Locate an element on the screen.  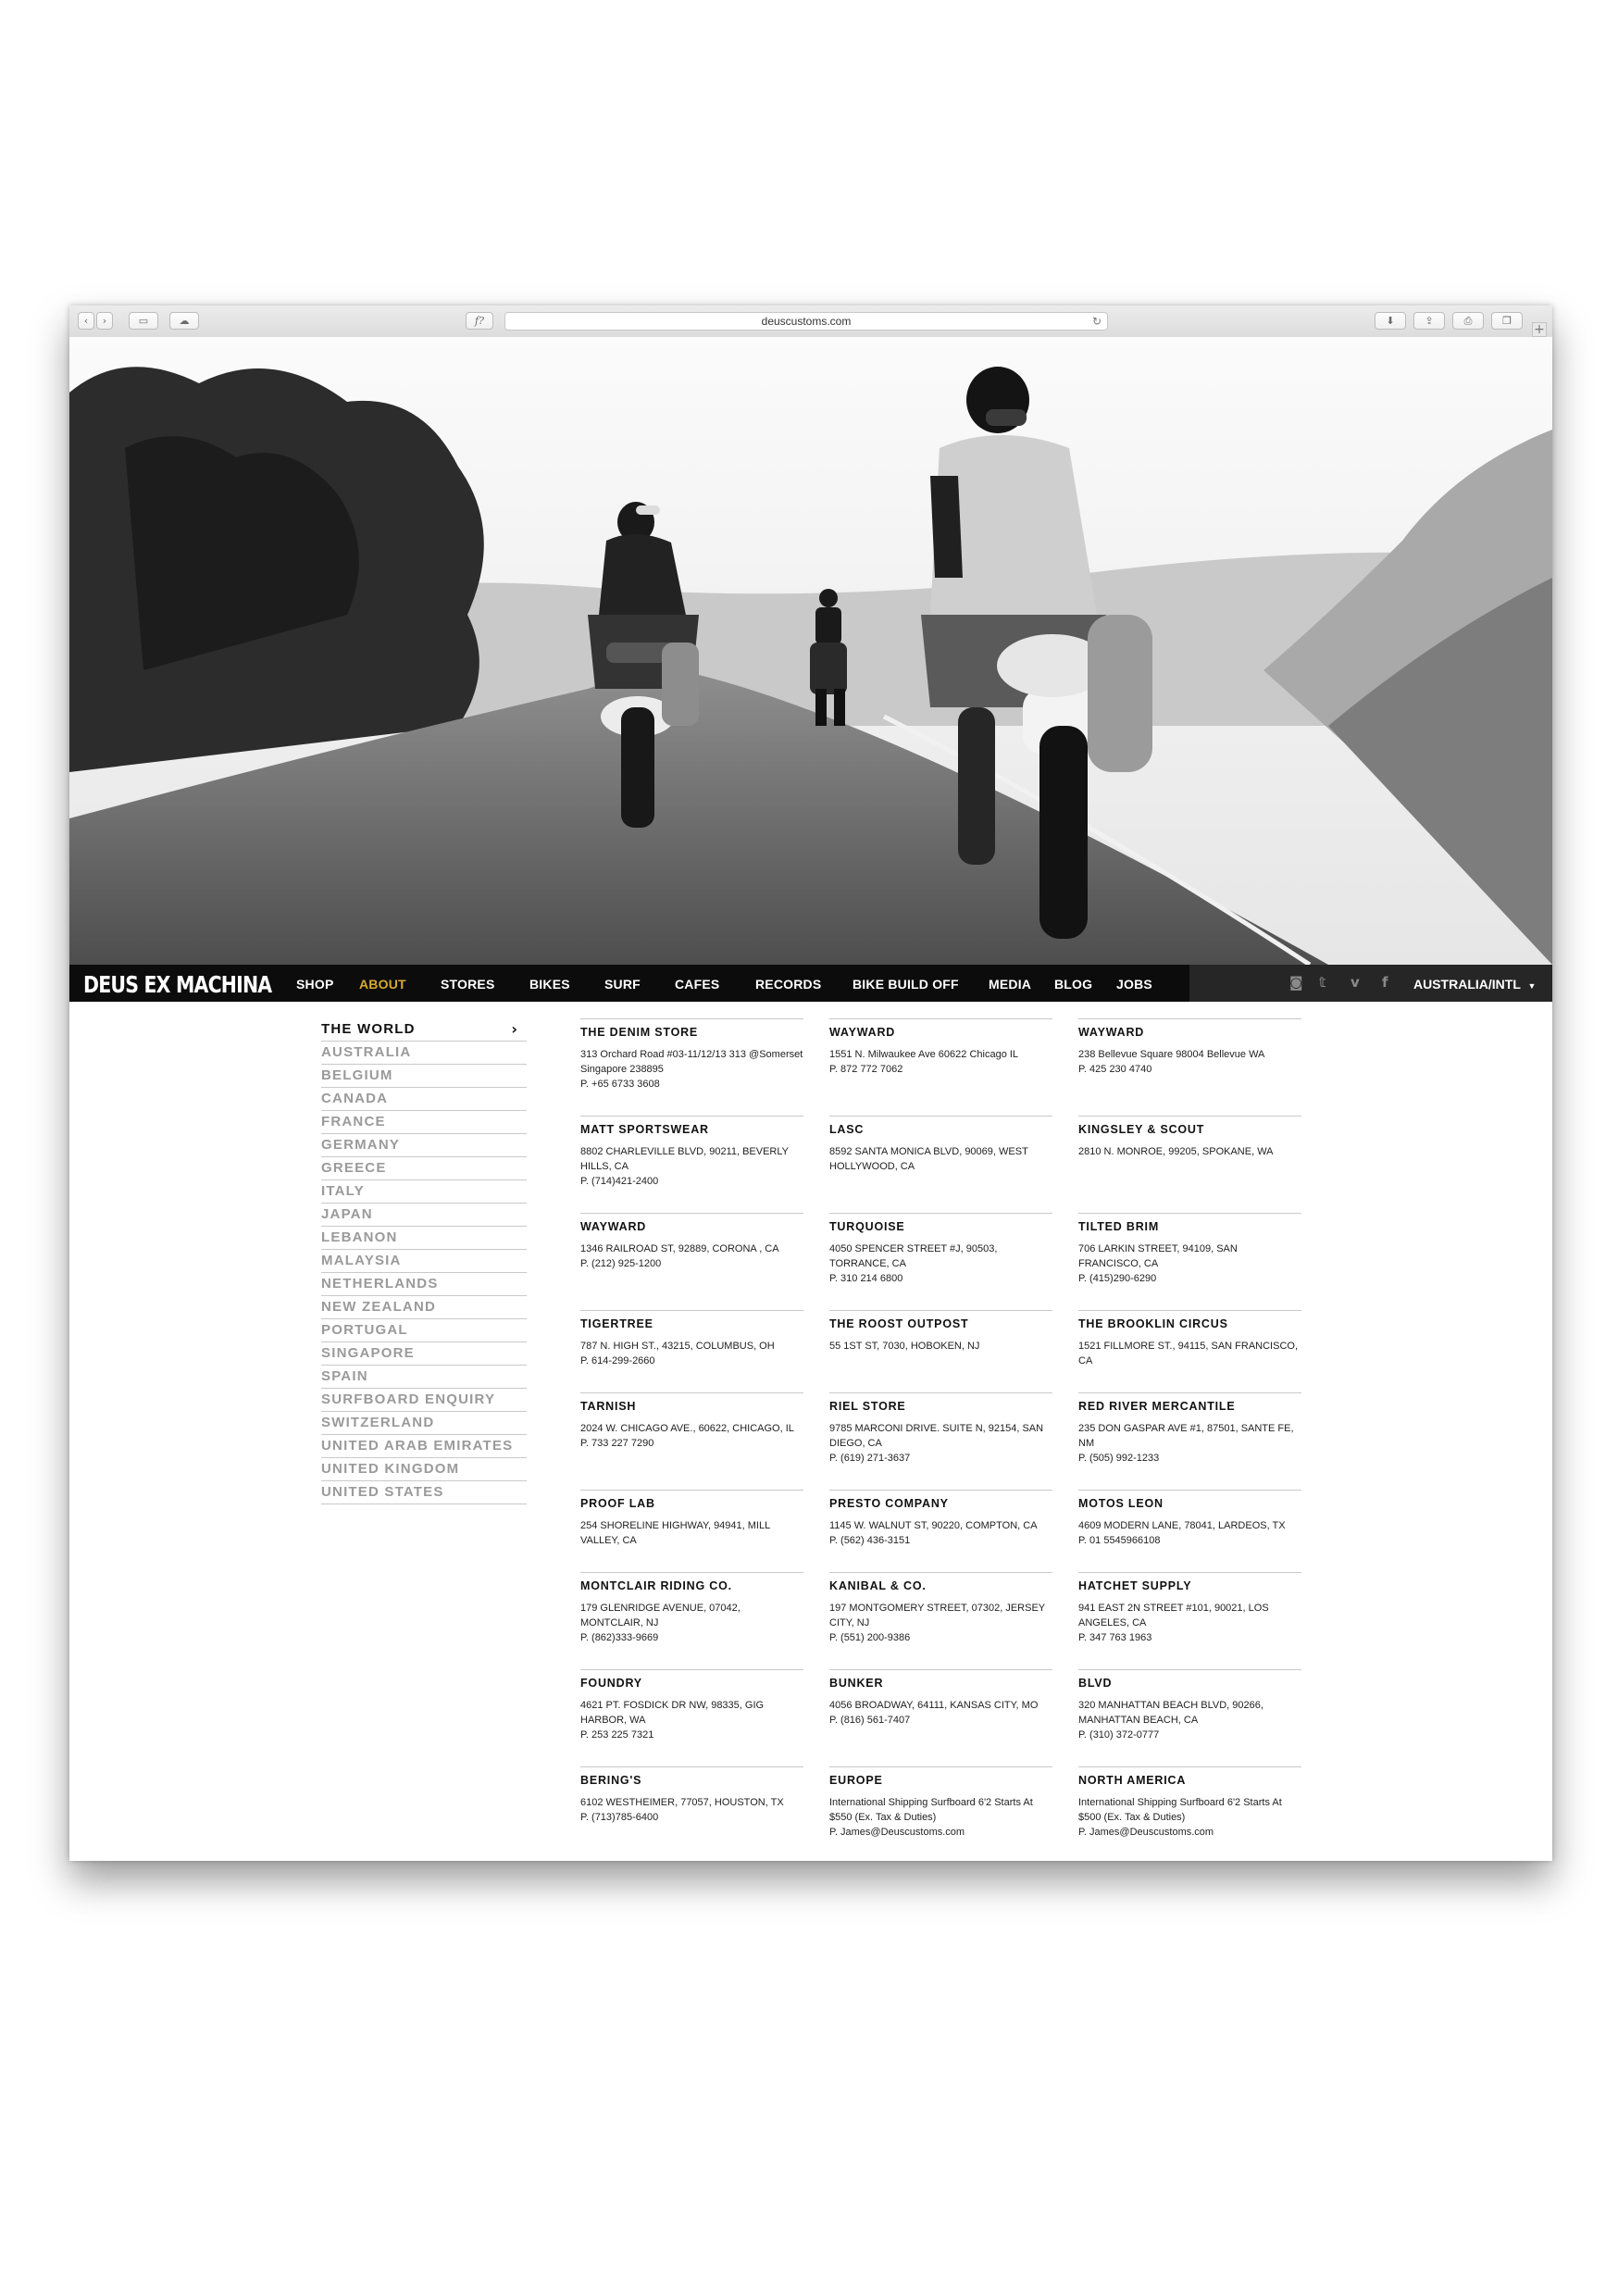
store-name: FOUNDRY is located at coordinates (691, 1683).